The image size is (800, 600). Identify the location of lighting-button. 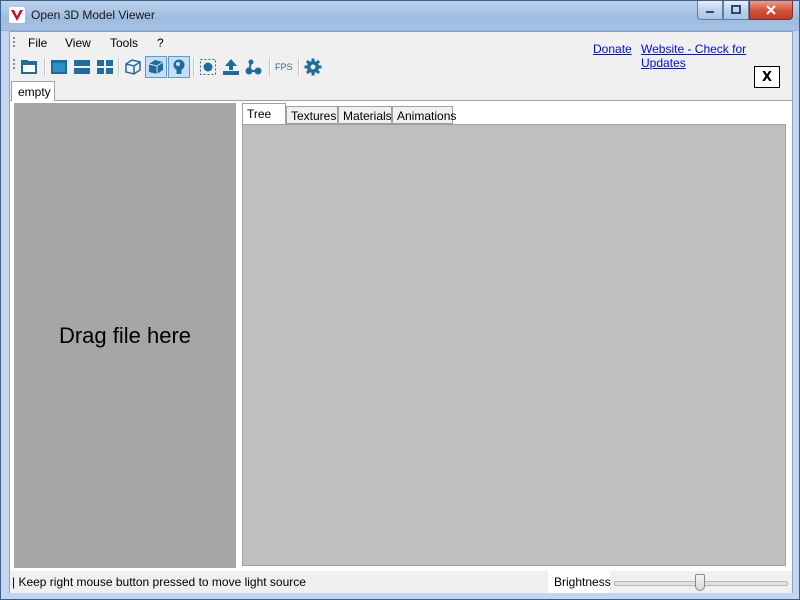
(179, 67).